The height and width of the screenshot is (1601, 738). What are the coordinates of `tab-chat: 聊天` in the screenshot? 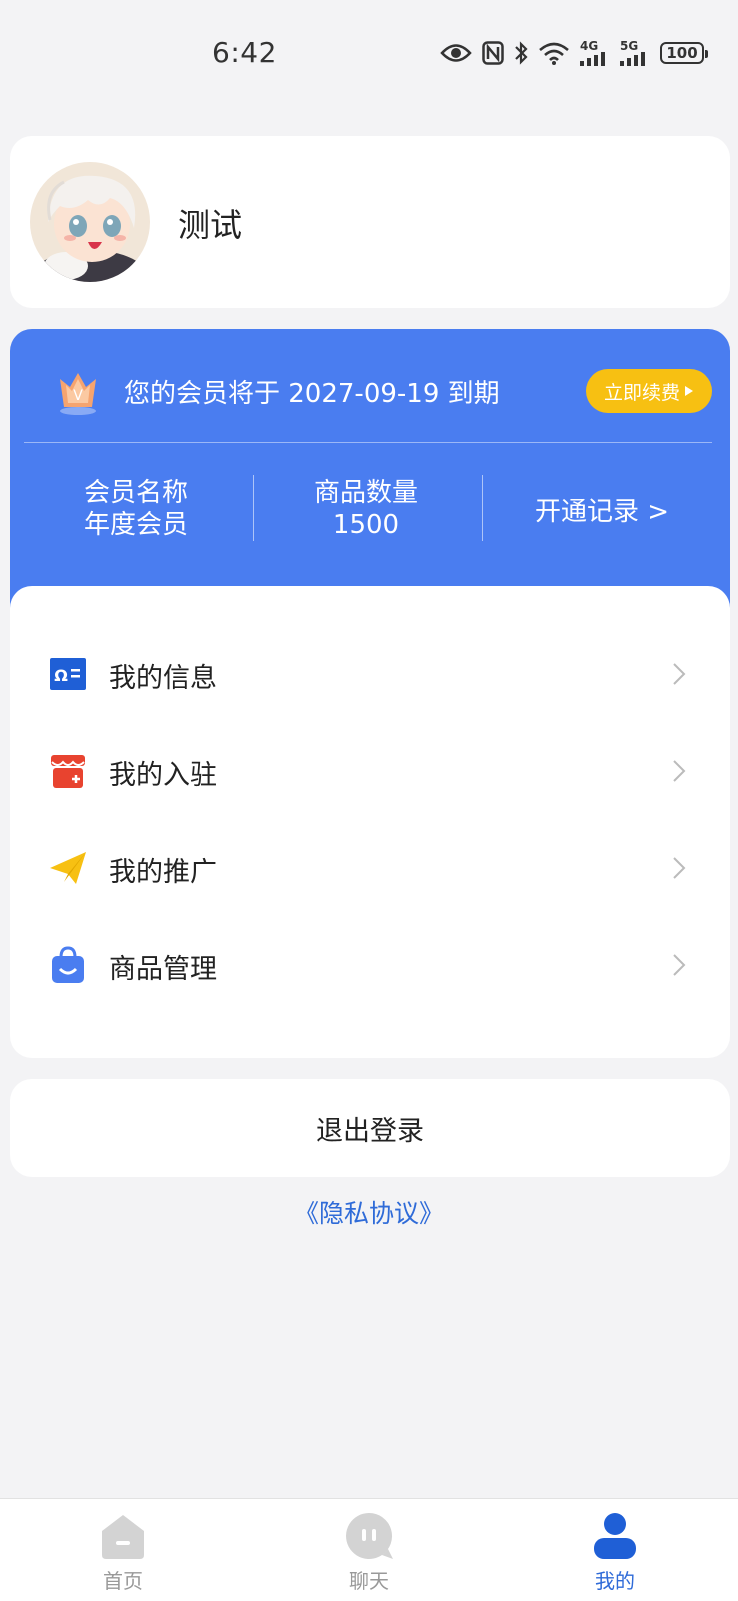 It's located at (369, 1550).